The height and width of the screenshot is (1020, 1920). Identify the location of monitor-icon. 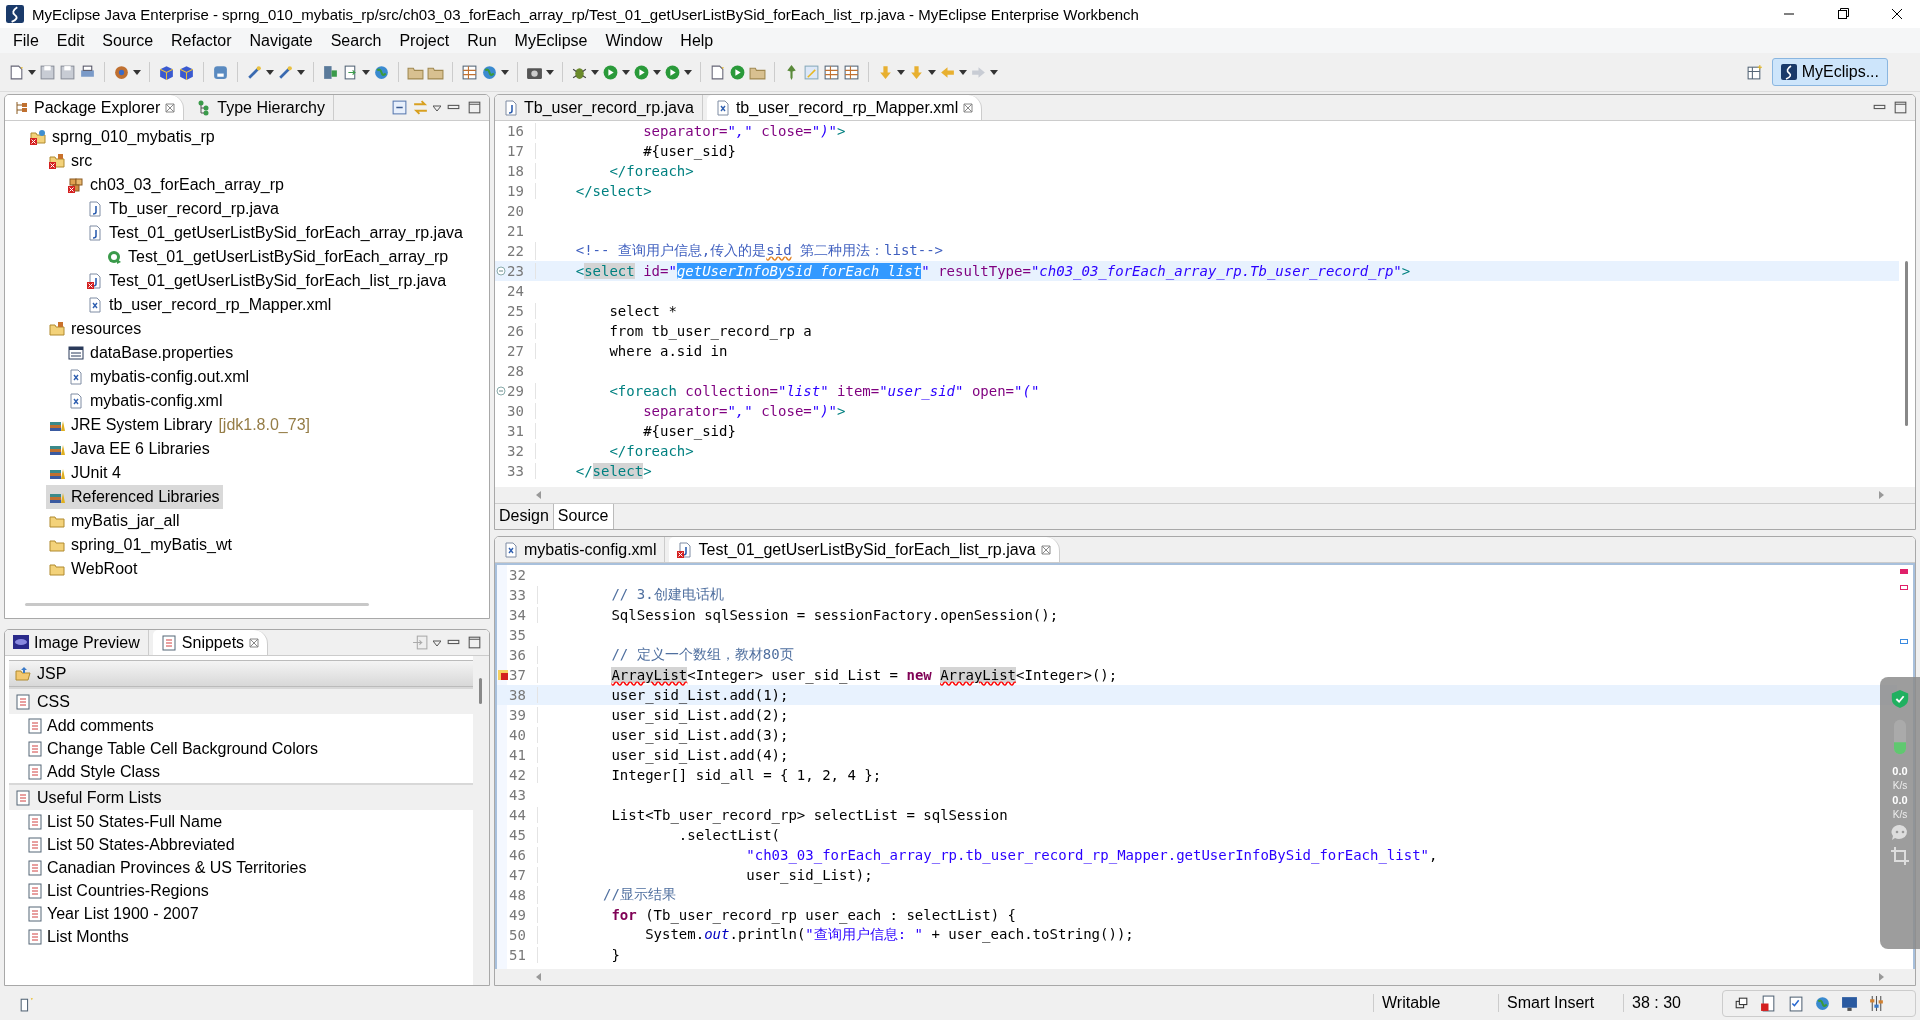
(1849, 1003).